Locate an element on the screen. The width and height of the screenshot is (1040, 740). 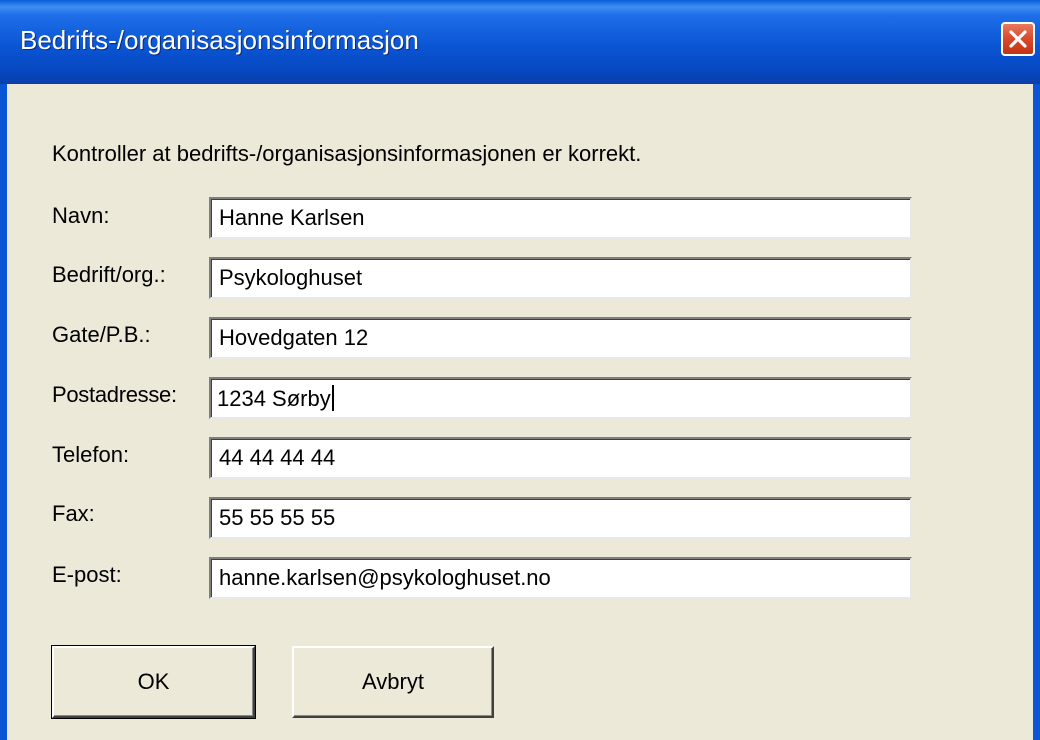
fax-field: 55 55 55 55 is located at coordinates (560, 518).